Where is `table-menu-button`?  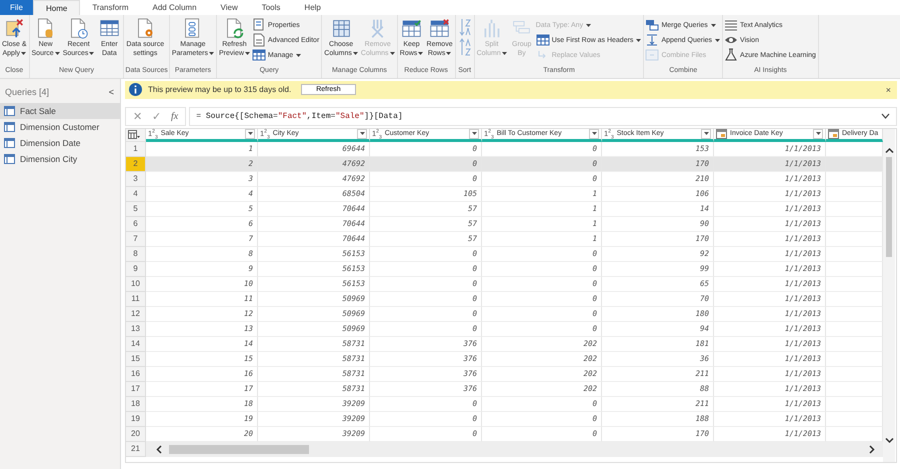
table-menu-button is located at coordinates (136, 135).